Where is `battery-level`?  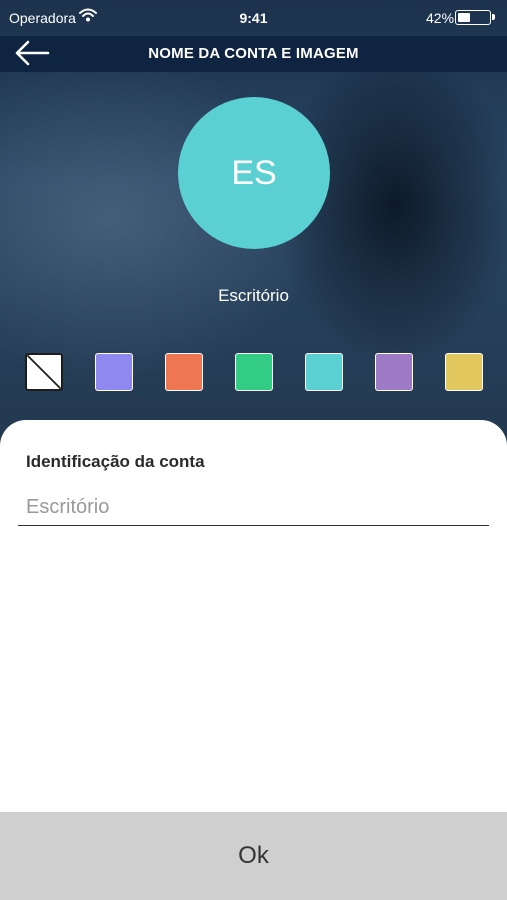 battery-level is located at coordinates (464, 17).